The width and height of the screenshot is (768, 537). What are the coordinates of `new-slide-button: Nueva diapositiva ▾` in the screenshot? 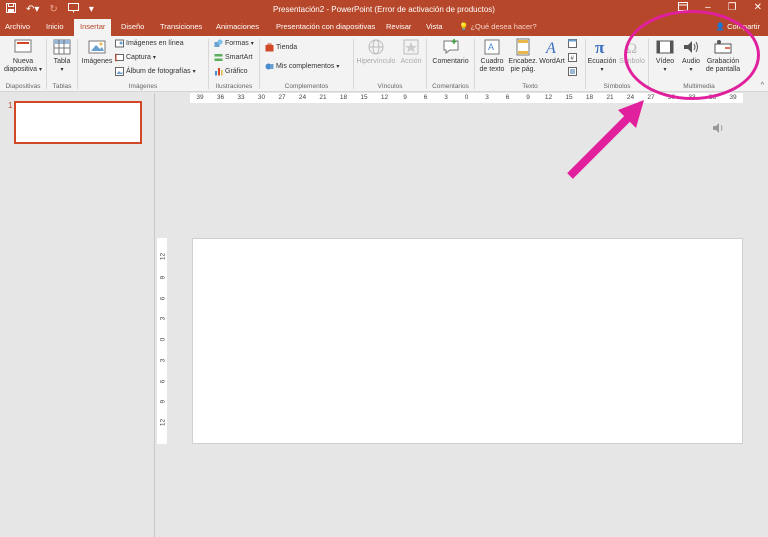 It's located at (23, 56).